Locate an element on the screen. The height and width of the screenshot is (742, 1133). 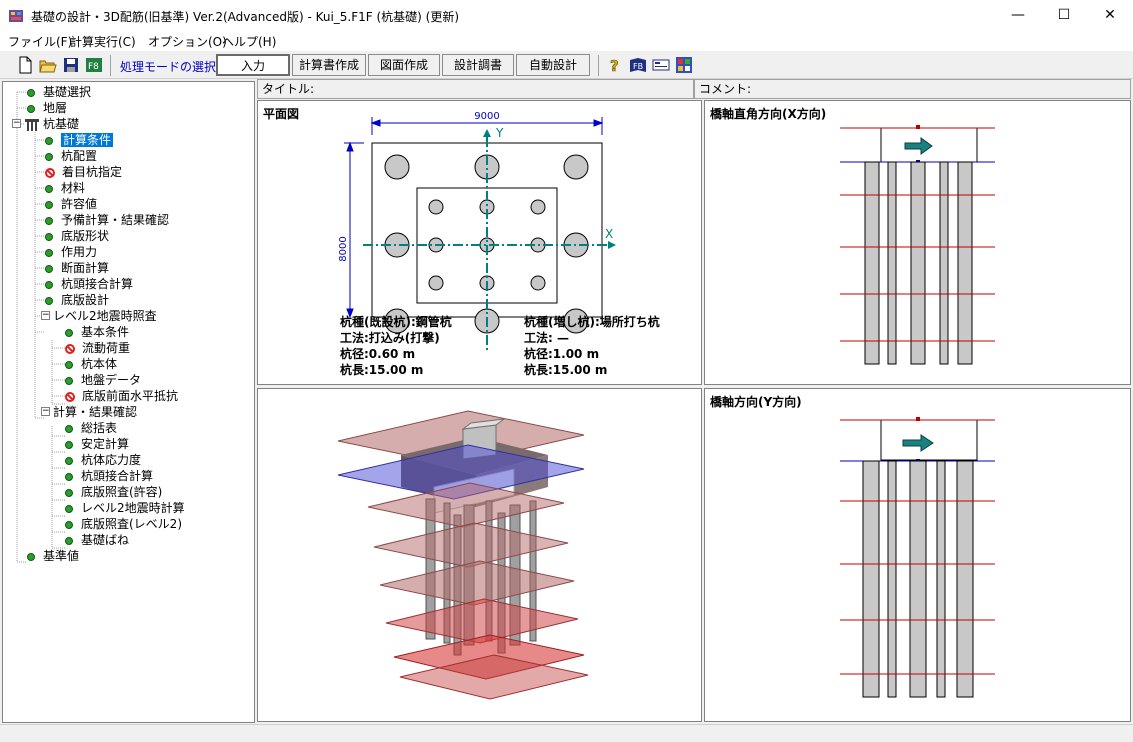
manual-icon: FB is located at coordinates (638, 65).